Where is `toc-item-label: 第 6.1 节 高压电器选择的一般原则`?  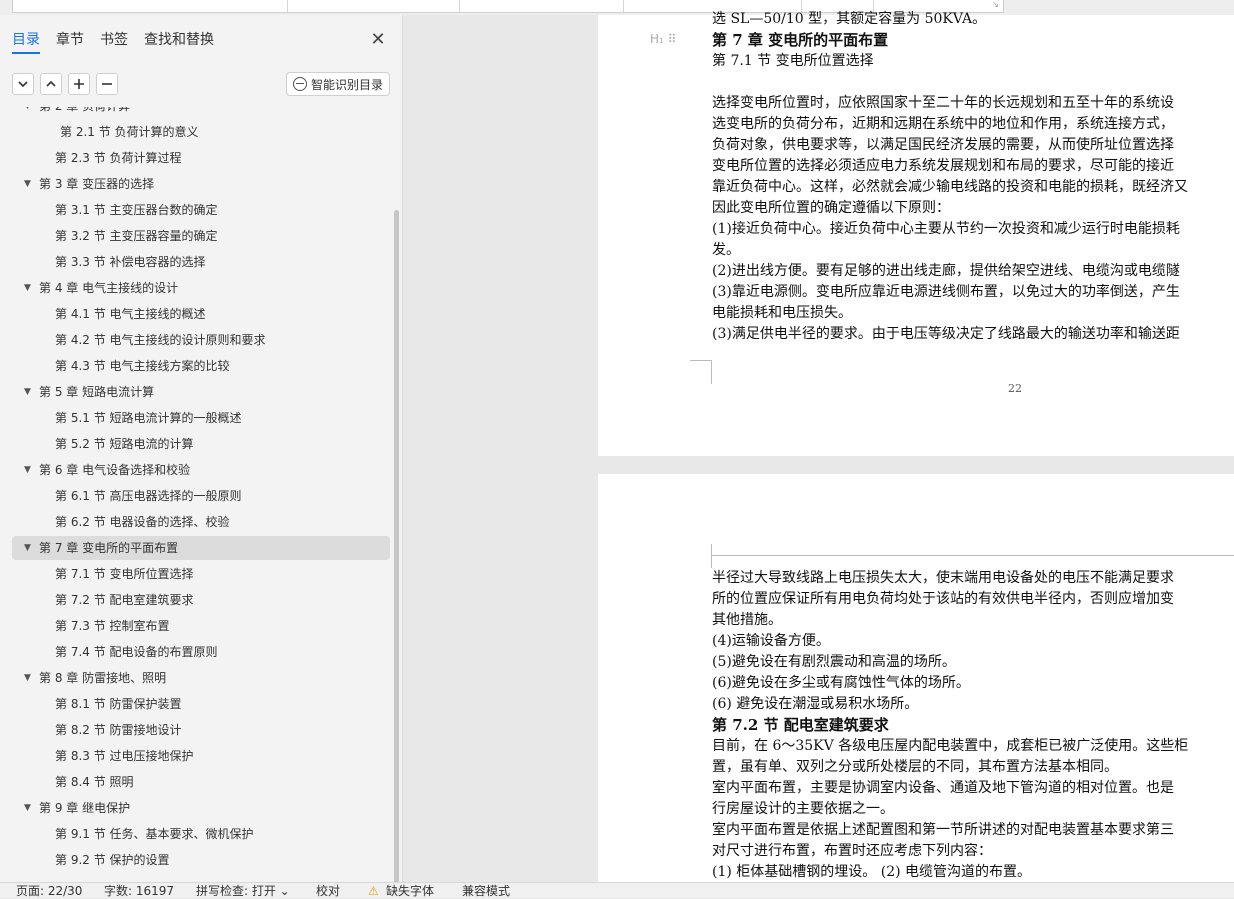
toc-item-label: 第 6.1 节 高压电器选择的一般原则 is located at coordinates (148, 496).